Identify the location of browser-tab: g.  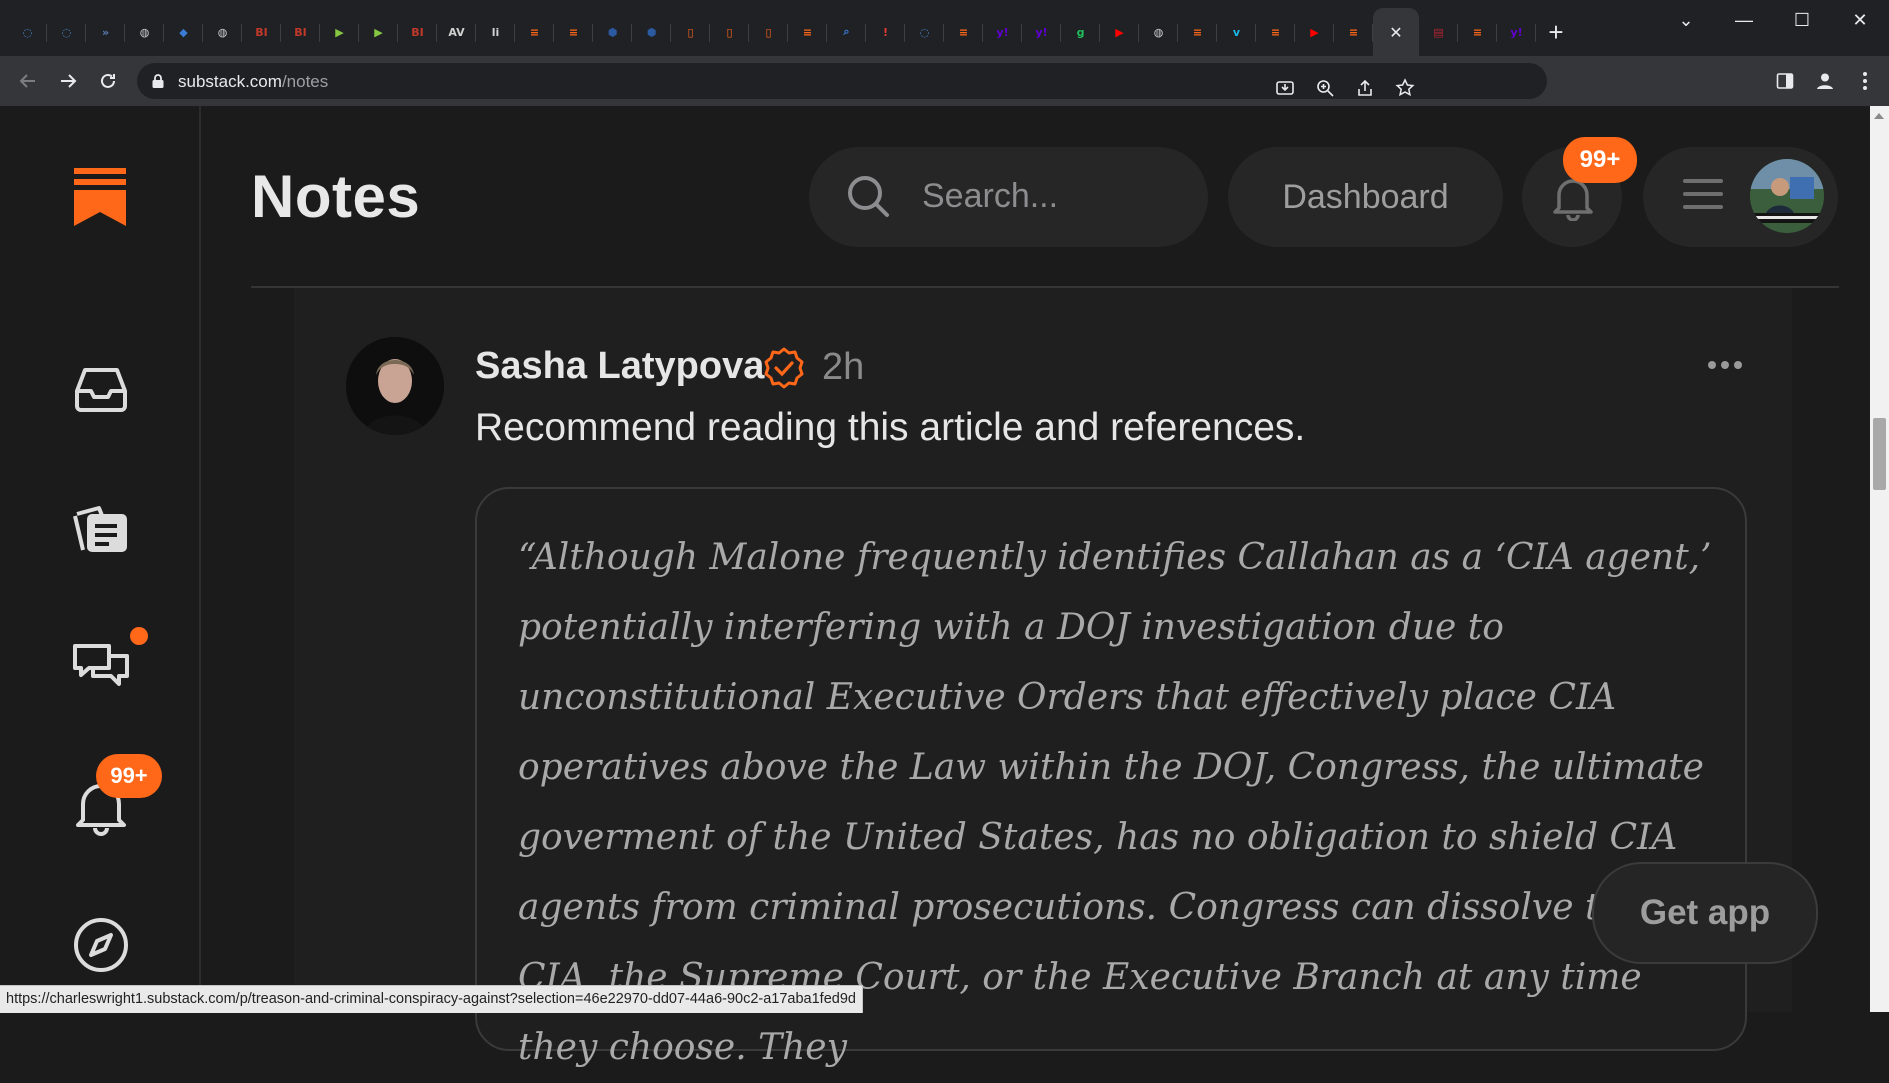
(1080, 32).